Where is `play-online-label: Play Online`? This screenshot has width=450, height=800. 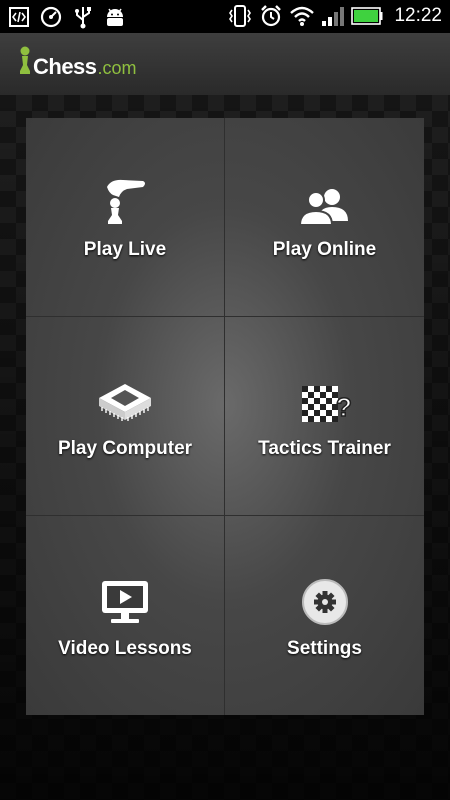 play-online-label: Play Online is located at coordinates (324, 249).